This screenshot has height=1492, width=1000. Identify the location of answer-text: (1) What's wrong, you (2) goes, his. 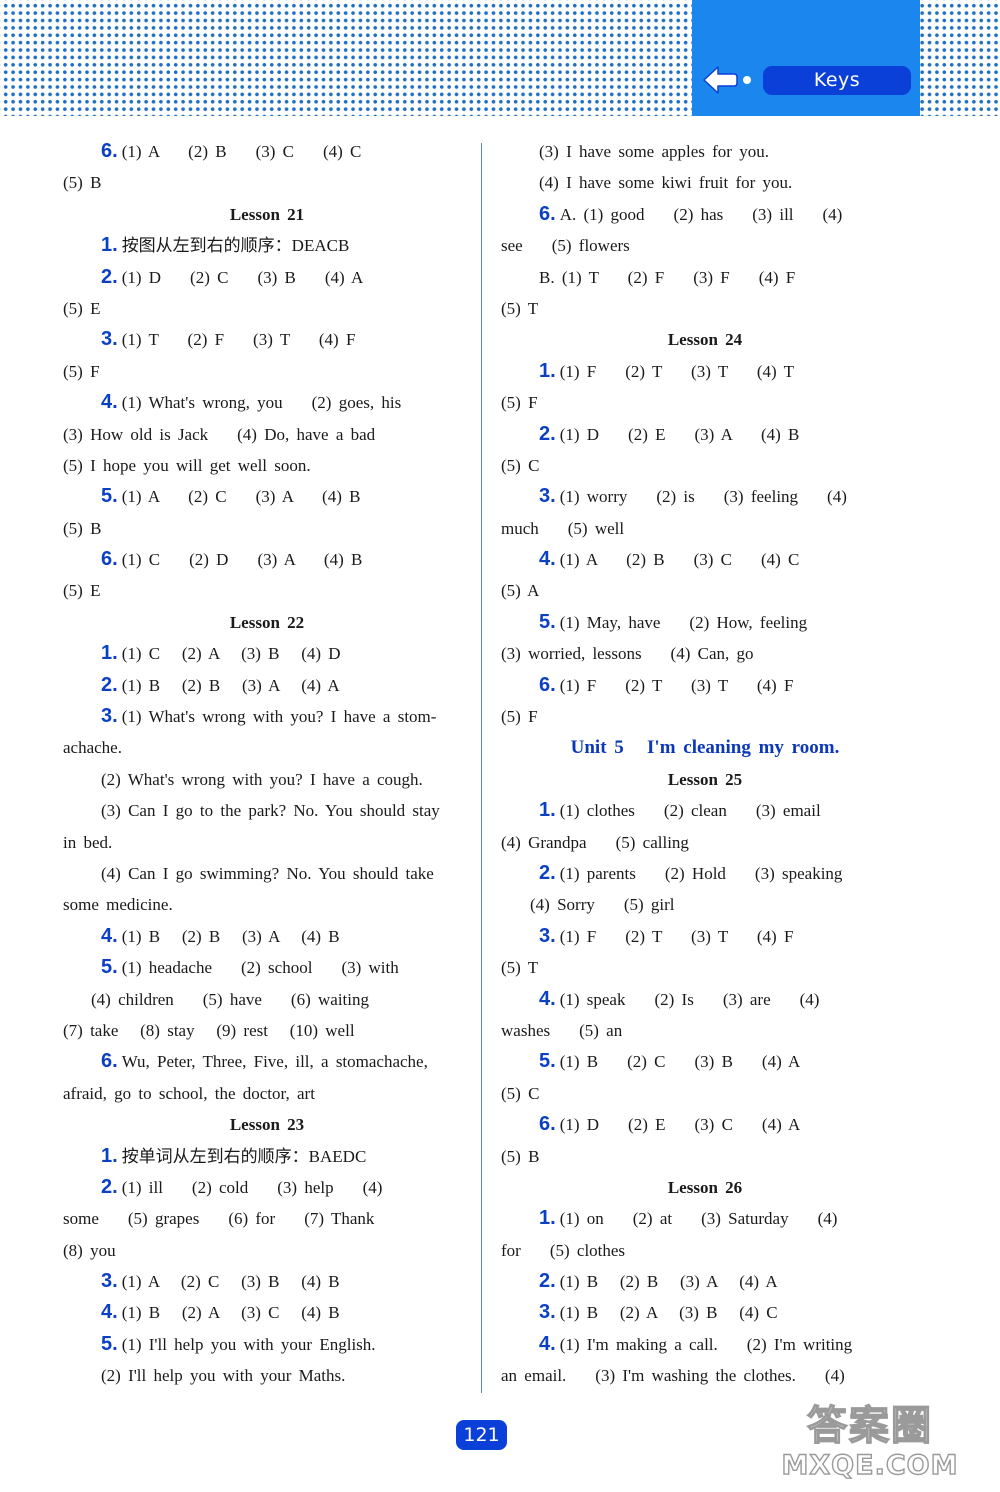
(261, 403).